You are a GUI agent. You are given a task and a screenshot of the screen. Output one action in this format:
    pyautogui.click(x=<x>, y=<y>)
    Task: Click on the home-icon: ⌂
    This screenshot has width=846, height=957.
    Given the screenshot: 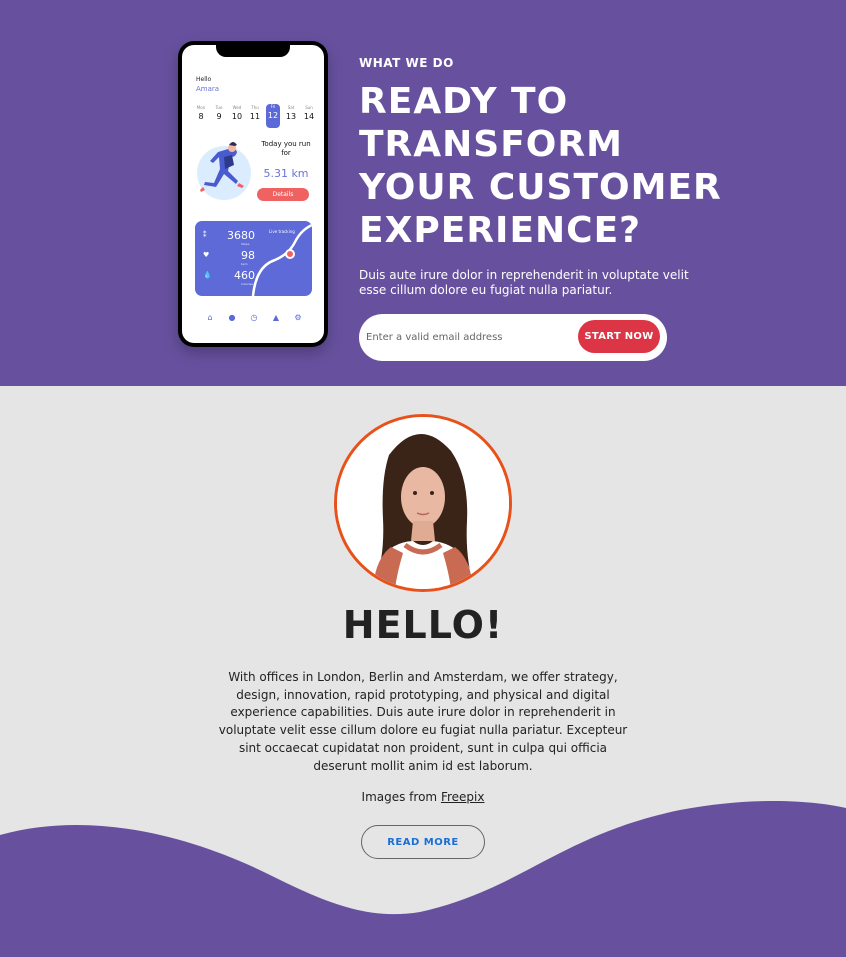 What is the action you would take?
    pyautogui.click(x=210, y=317)
    